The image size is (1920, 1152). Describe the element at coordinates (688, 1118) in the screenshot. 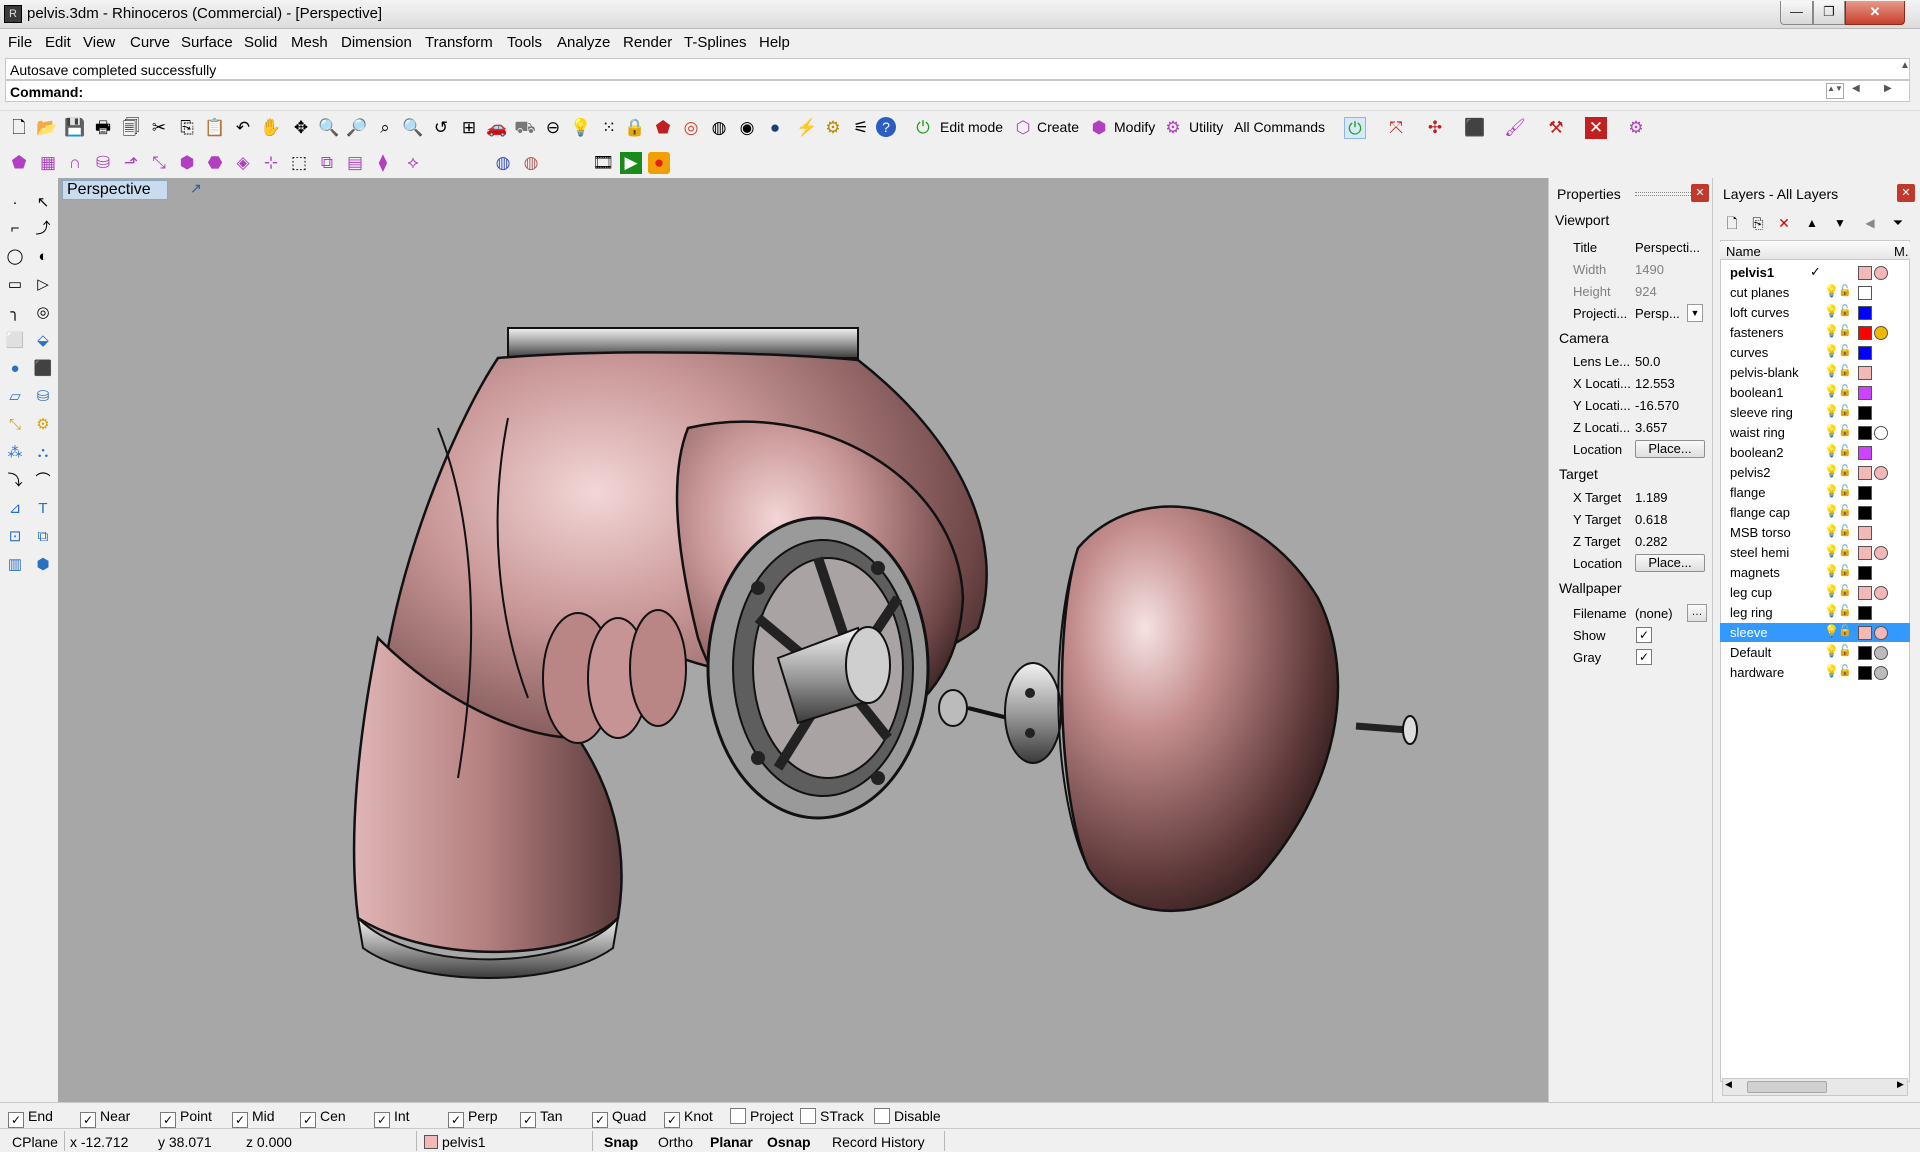

I see `osnap-knot: ✓ Knot` at that location.